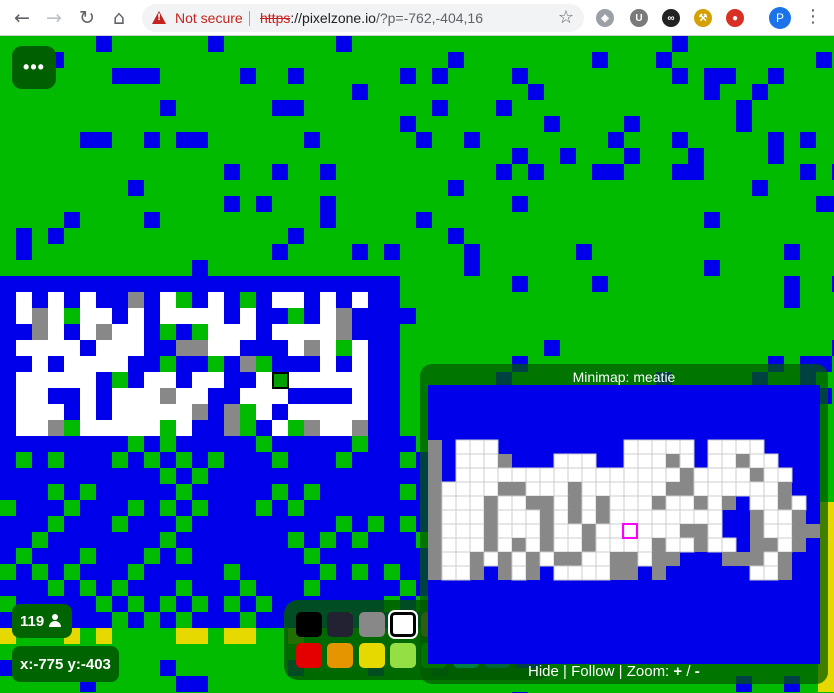 The height and width of the screenshot is (693, 834). What do you see at coordinates (592, 671) in the screenshot?
I see `minimap-follow-button: Follow` at bounding box center [592, 671].